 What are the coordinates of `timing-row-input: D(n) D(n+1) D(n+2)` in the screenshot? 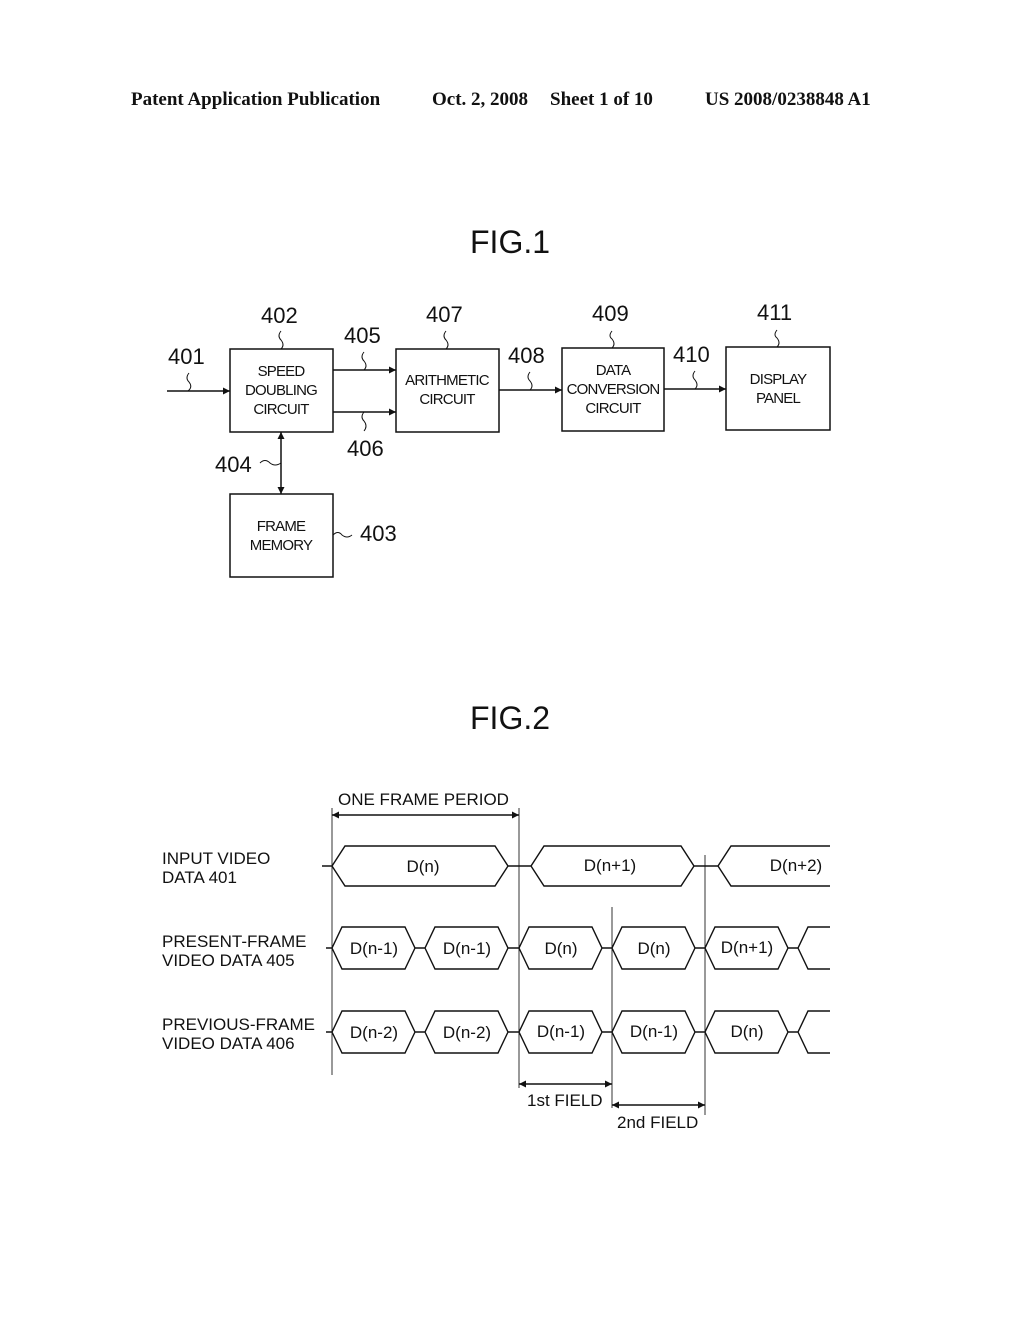 It's located at (576, 866).